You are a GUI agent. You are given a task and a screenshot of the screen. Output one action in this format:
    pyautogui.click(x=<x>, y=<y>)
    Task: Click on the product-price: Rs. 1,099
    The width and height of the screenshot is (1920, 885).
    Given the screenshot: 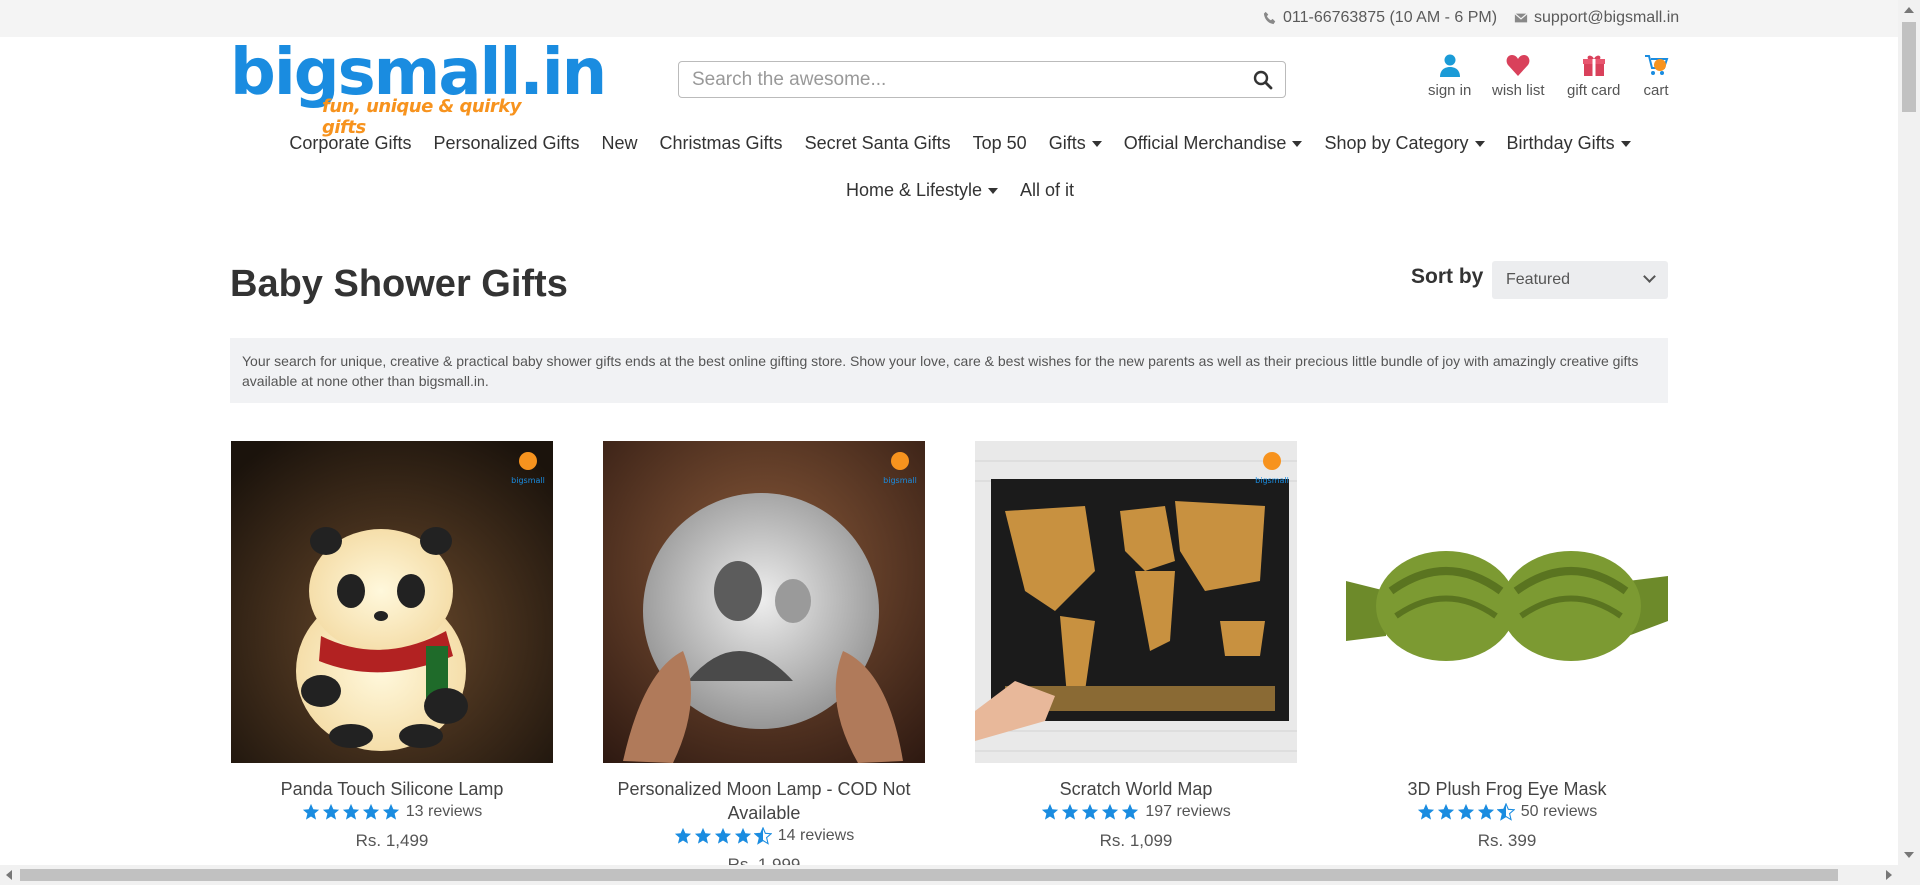 What is the action you would take?
    pyautogui.click(x=1136, y=840)
    